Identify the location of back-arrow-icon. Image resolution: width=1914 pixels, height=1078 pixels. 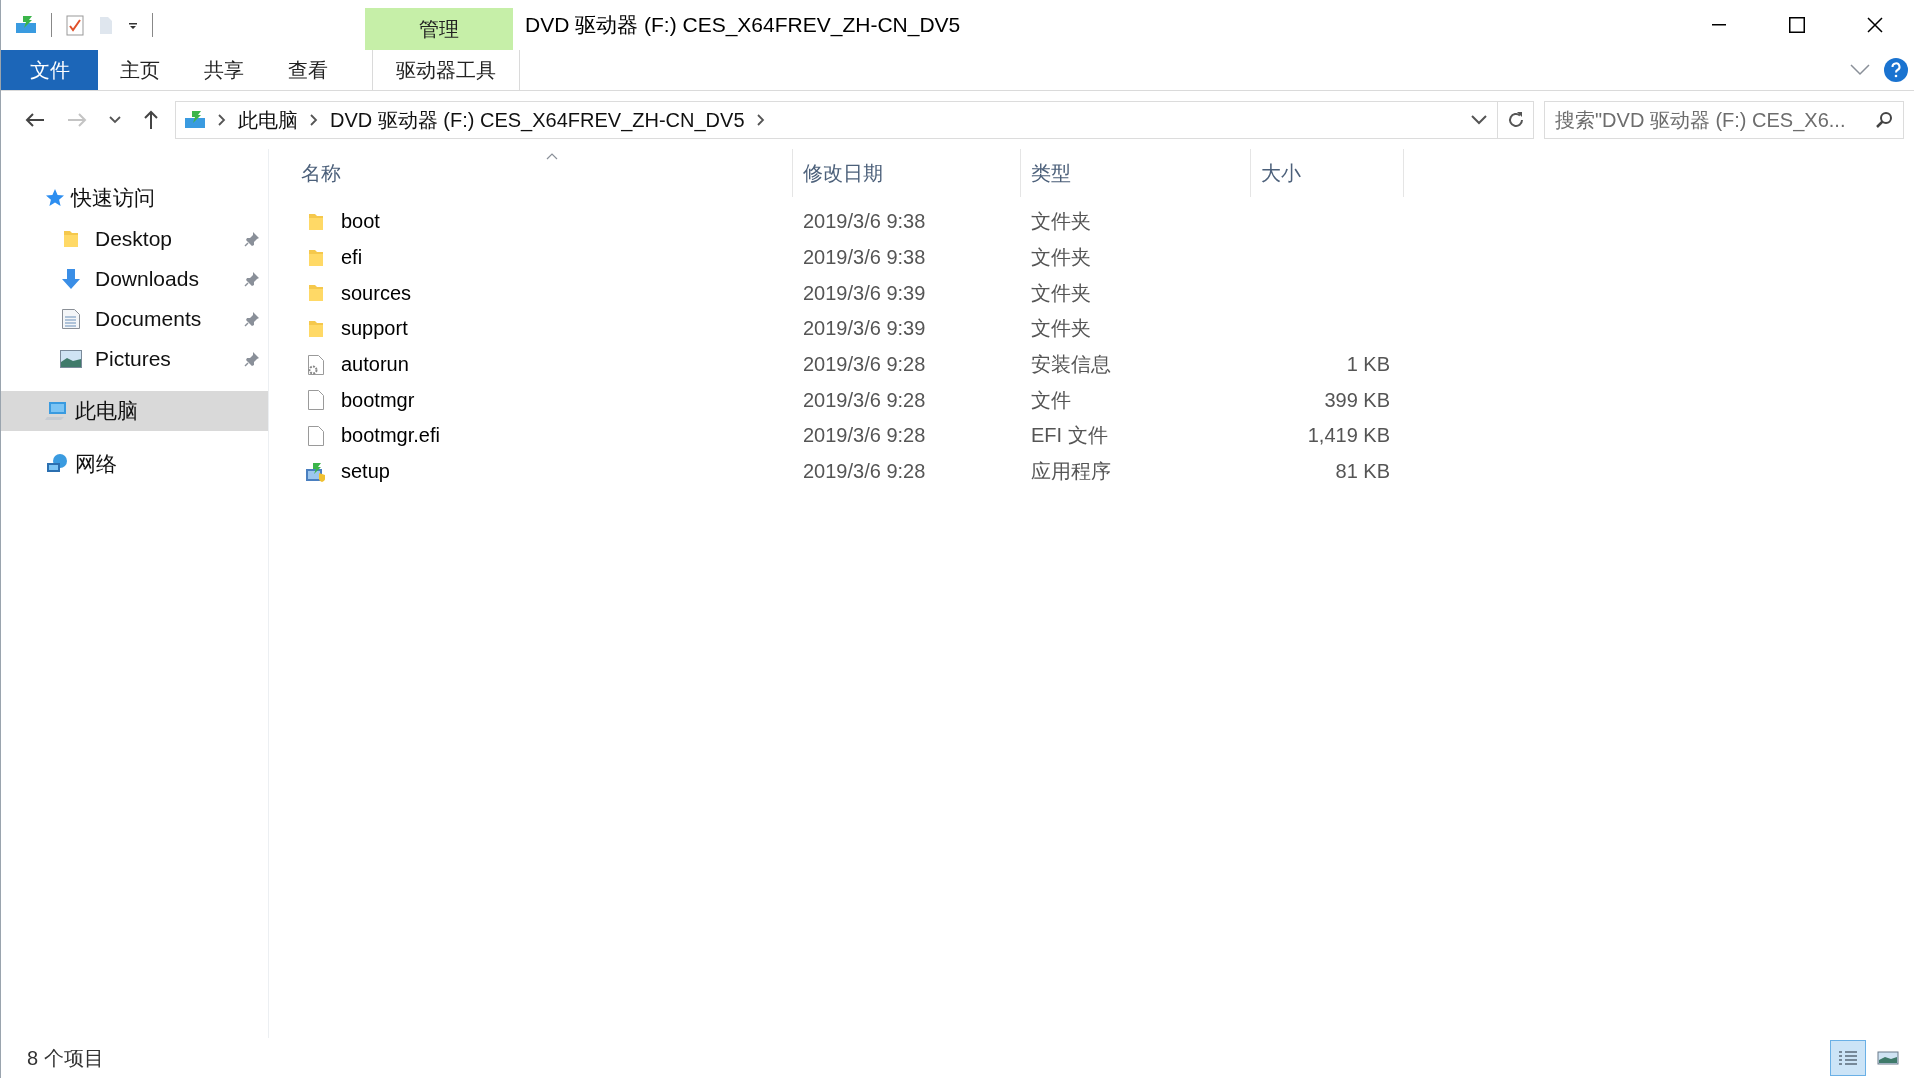
(35, 120).